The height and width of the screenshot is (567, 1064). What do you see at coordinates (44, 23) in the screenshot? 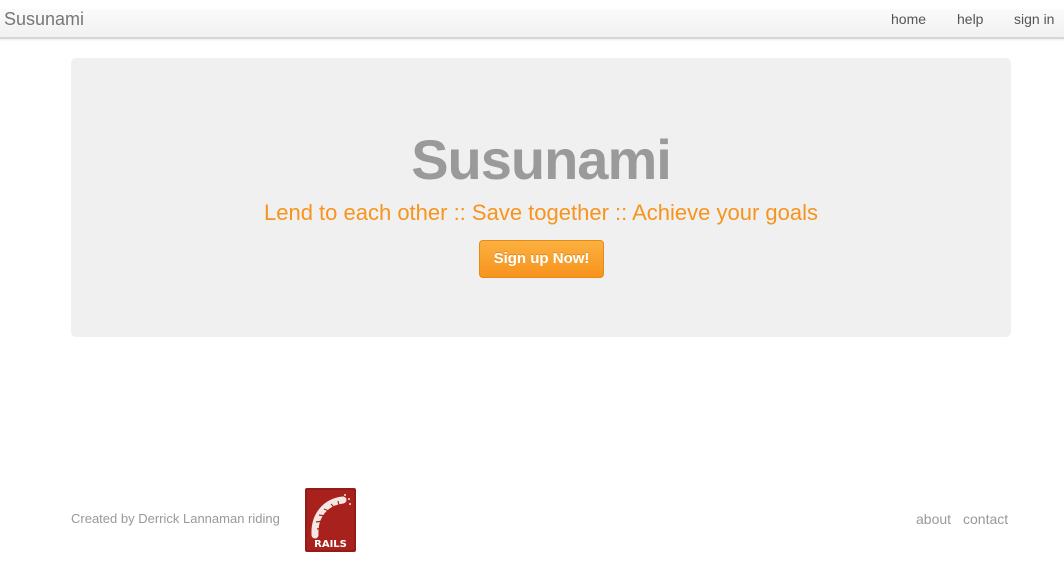
I see `brand-link: Susunami` at bounding box center [44, 23].